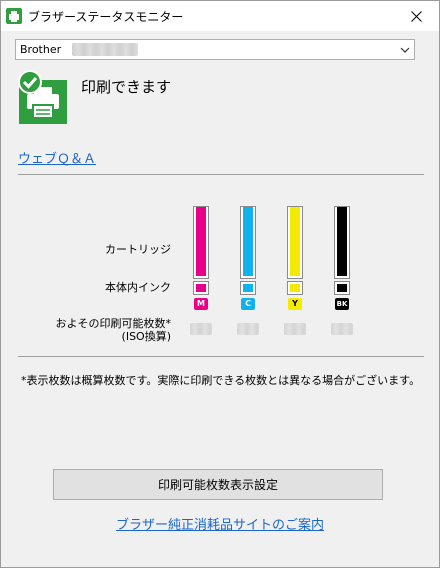 The height and width of the screenshot is (568, 440). Describe the element at coordinates (220, 523) in the screenshot. I see `supplies-site-link: ブラザー純正消耗品サイトのご案内` at that location.